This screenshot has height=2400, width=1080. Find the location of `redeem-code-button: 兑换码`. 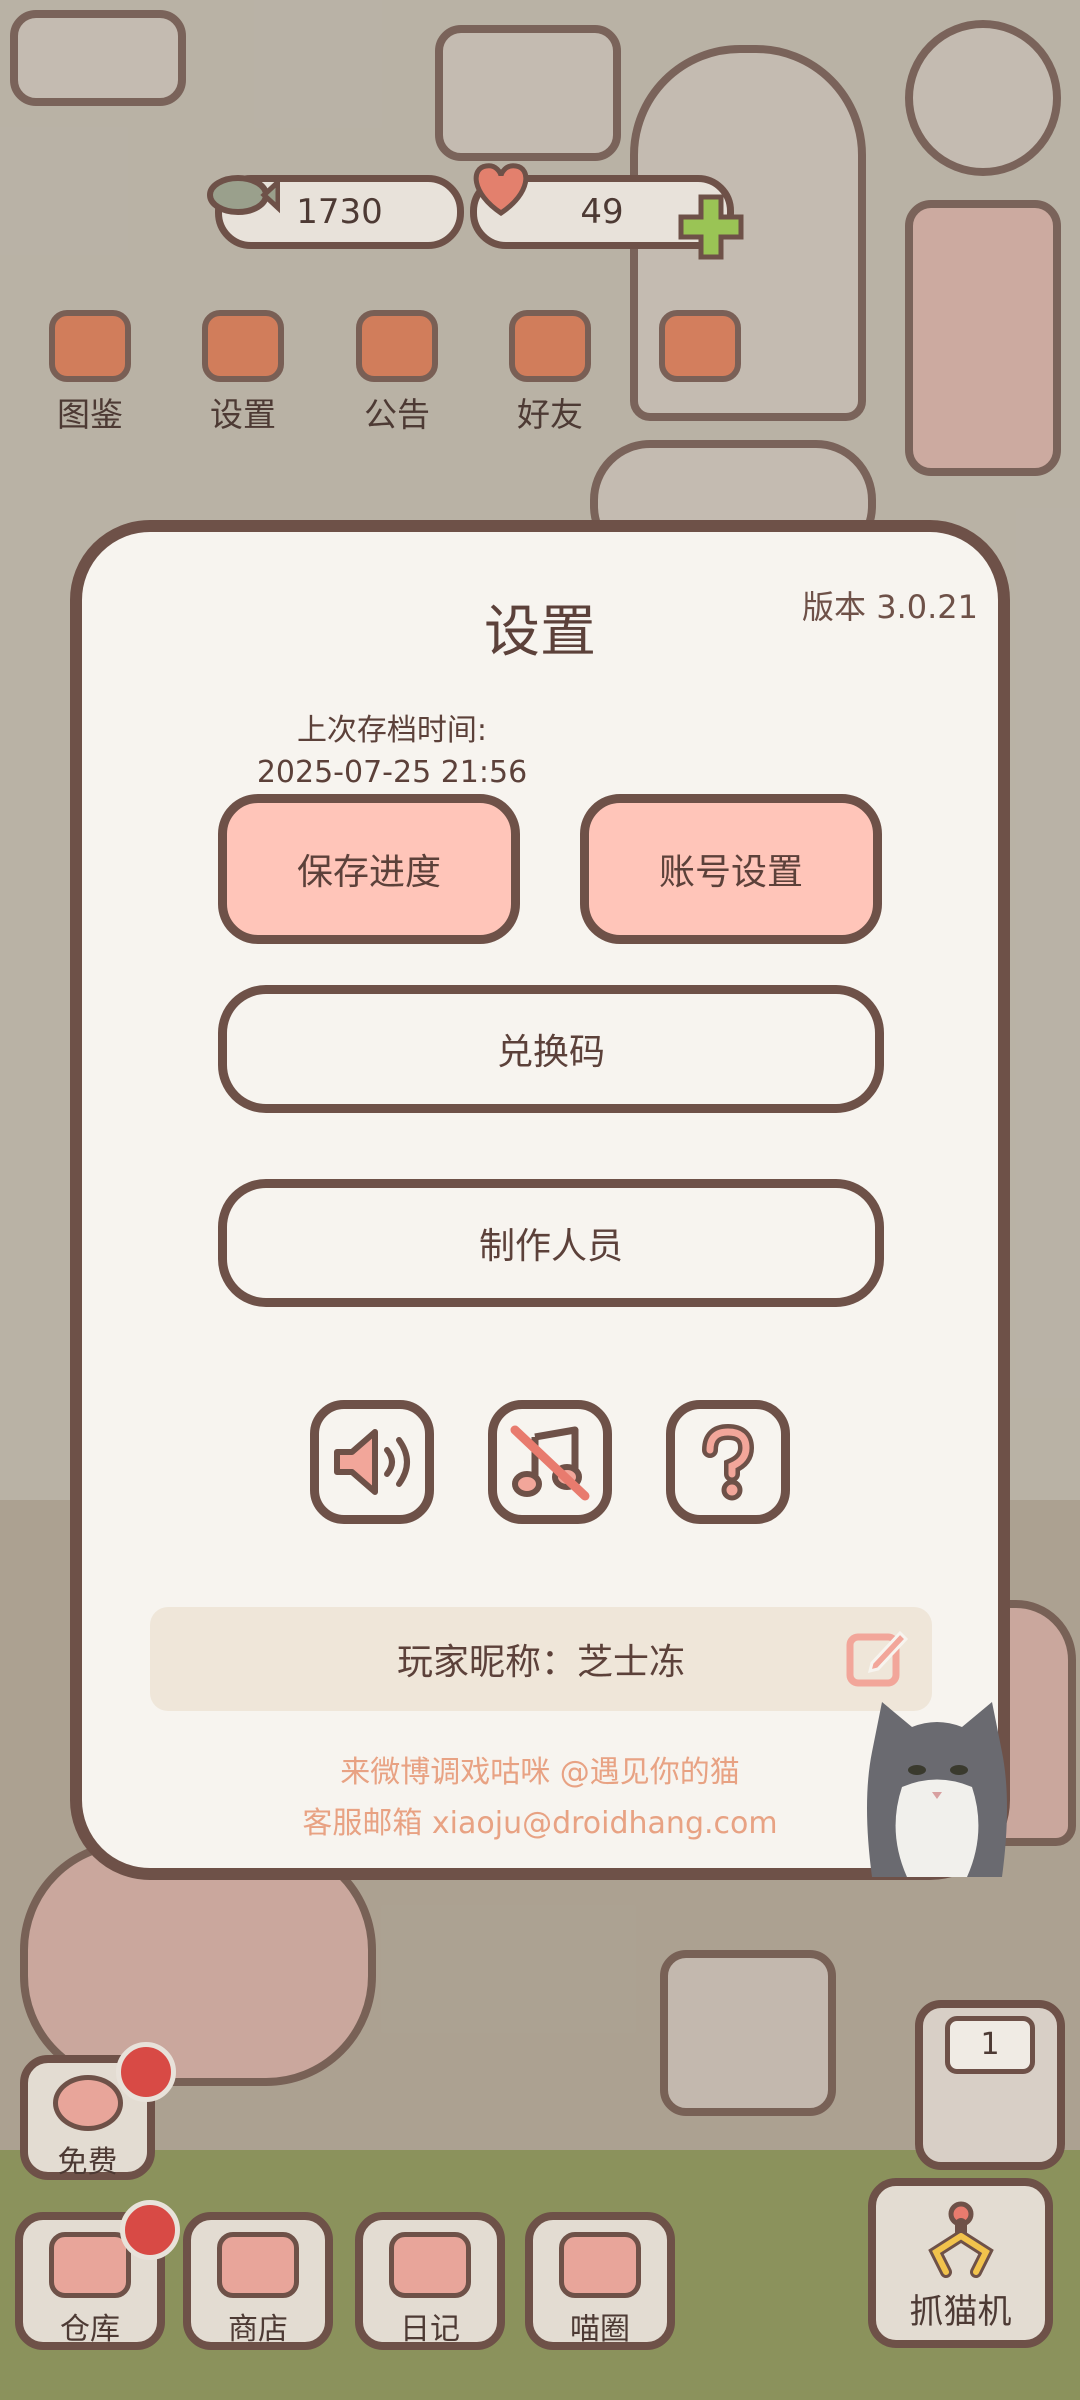

redeem-code-button: 兑换码 is located at coordinates (551, 1049).